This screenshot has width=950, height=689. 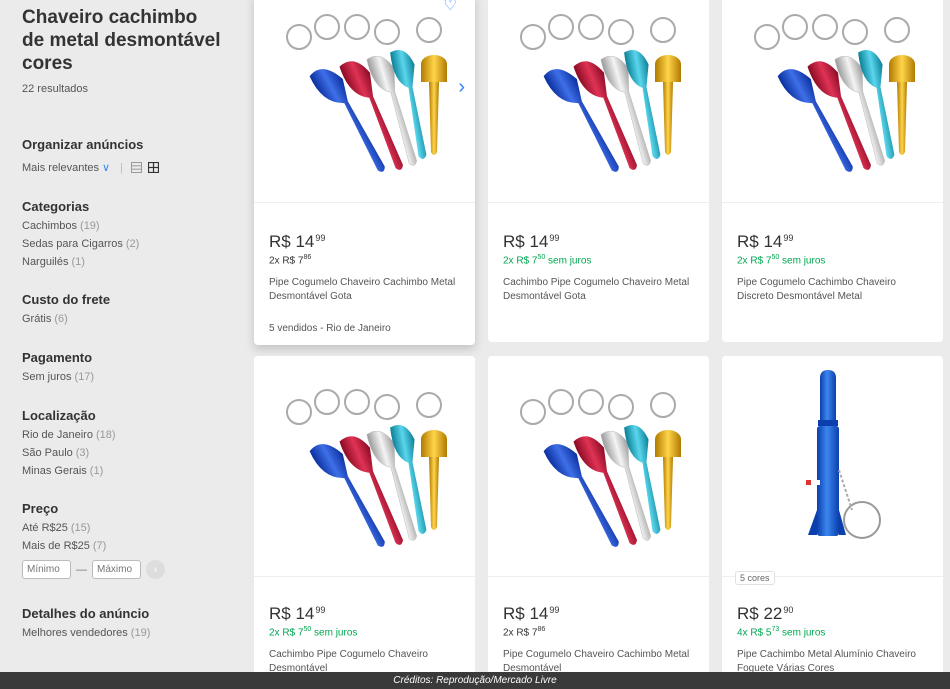 I want to click on product-image: ♡ ›, so click(x=364, y=101).